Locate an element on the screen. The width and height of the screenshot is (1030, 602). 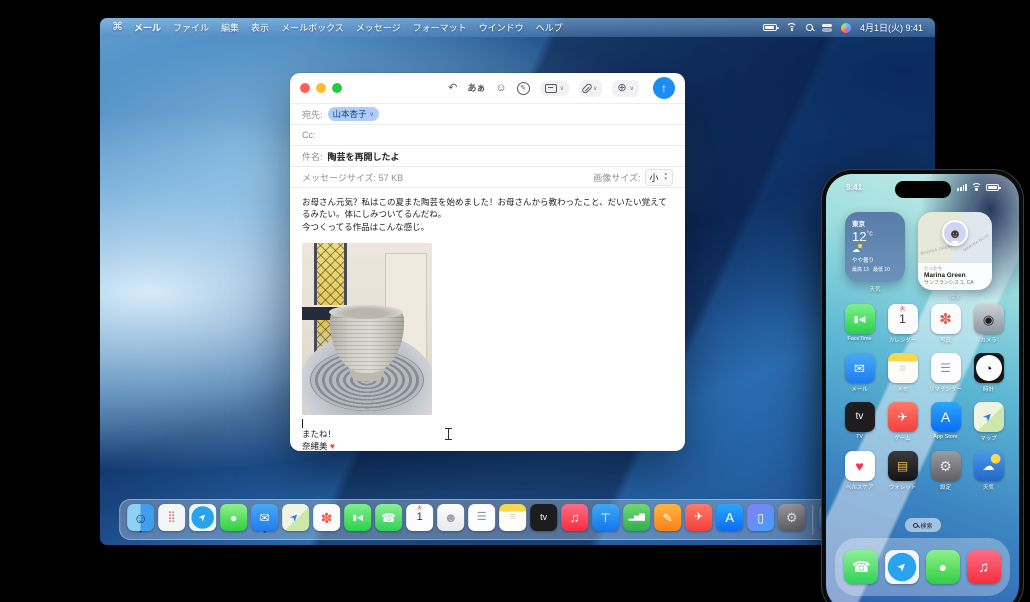
findmy-place: Marina Green is located at coordinates (945, 275).